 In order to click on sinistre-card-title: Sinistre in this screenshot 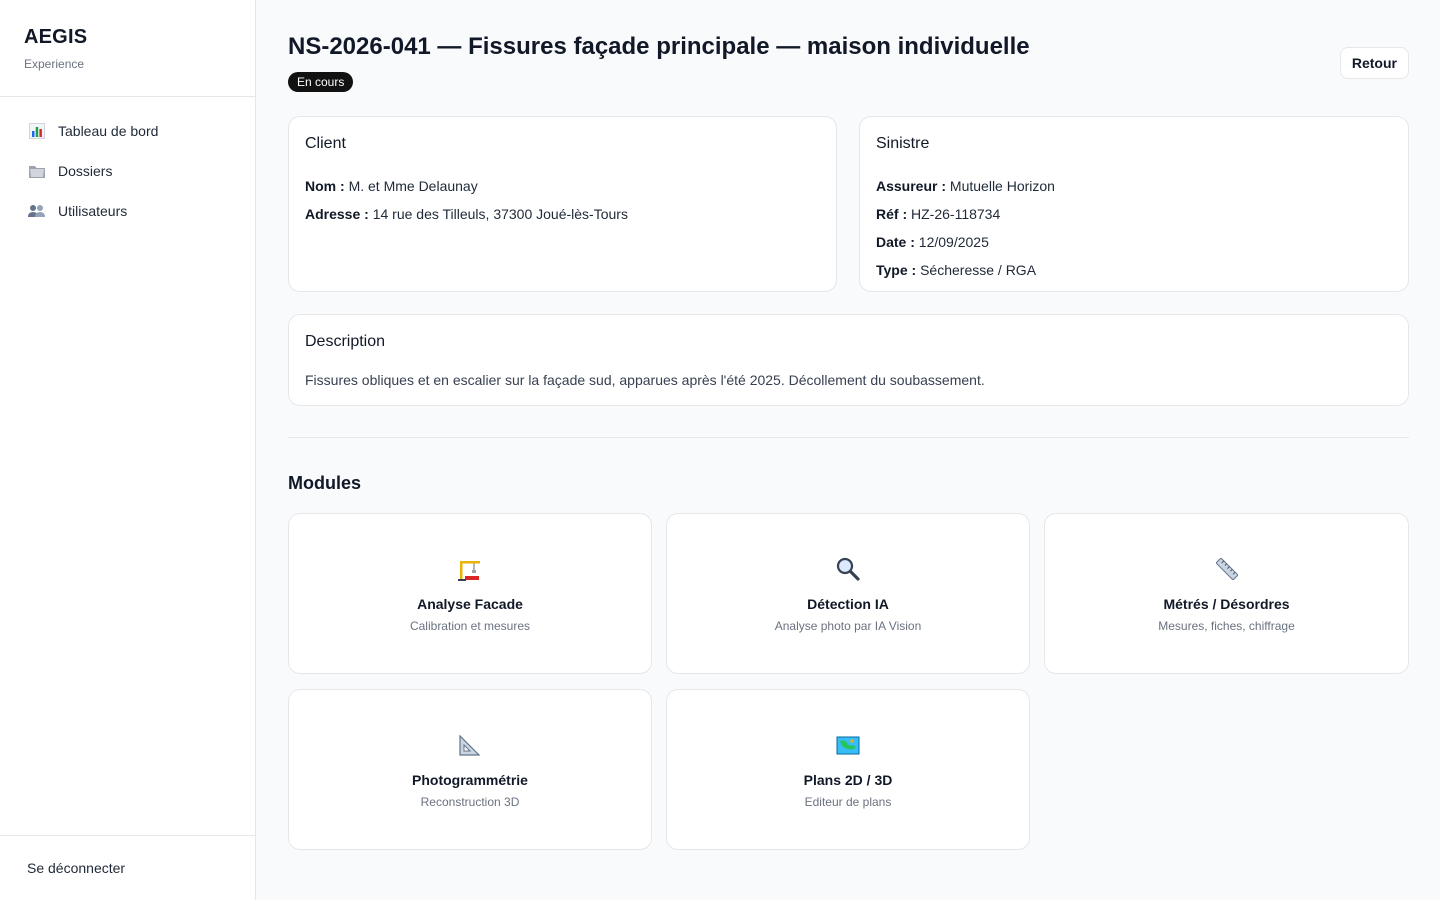, I will do `click(903, 143)`.